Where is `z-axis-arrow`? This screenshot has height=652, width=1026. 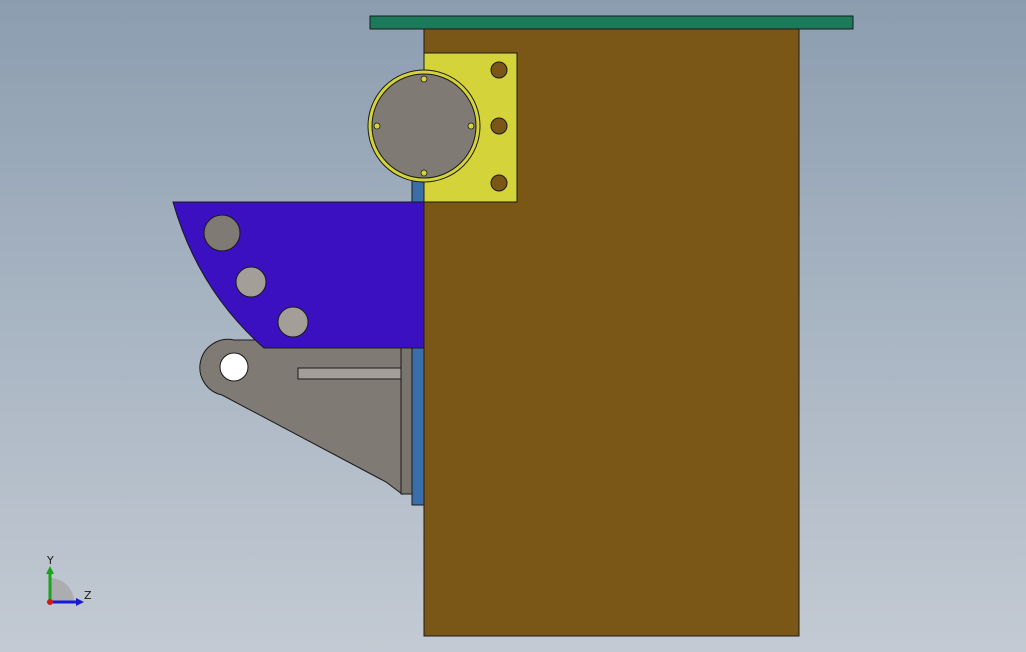 z-axis-arrow is located at coordinates (80, 602).